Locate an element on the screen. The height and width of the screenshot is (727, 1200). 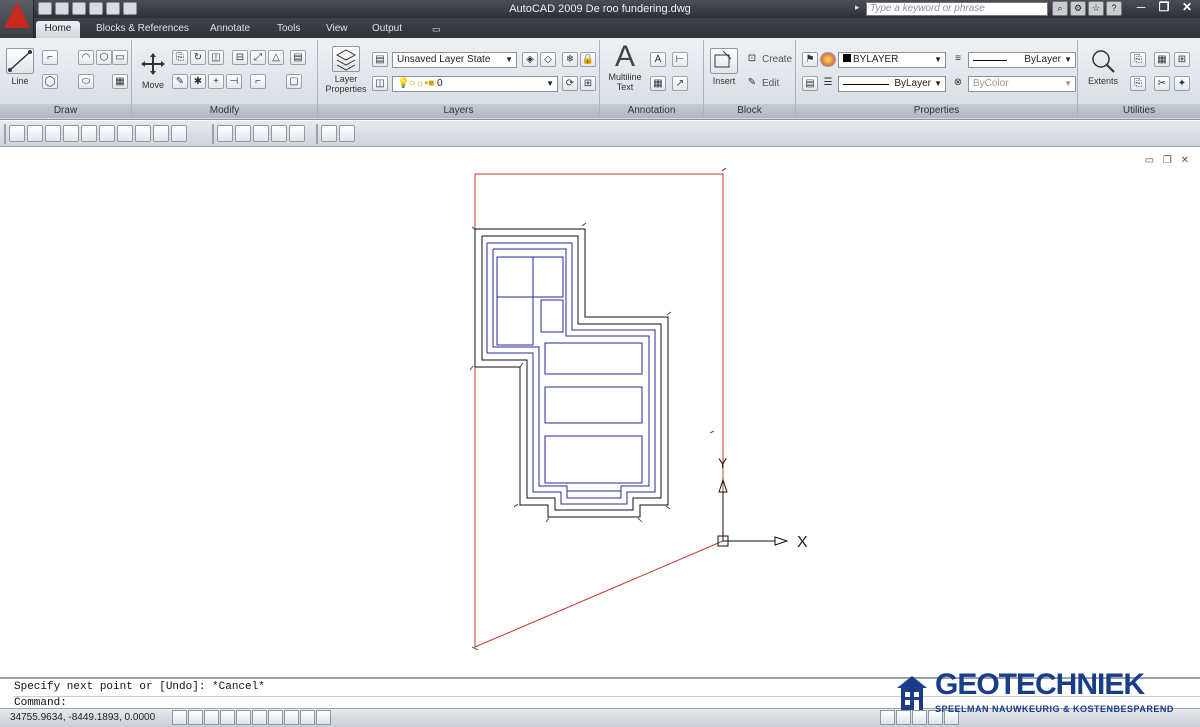
plotstyle-icon: ⊗ is located at coordinates (958, 83).